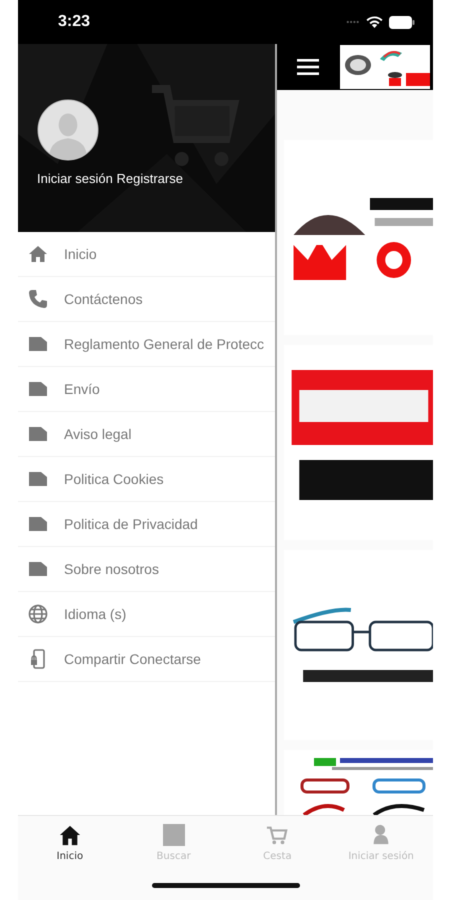 This screenshot has width=450, height=900. What do you see at coordinates (38, 254) in the screenshot?
I see `home-icon` at bounding box center [38, 254].